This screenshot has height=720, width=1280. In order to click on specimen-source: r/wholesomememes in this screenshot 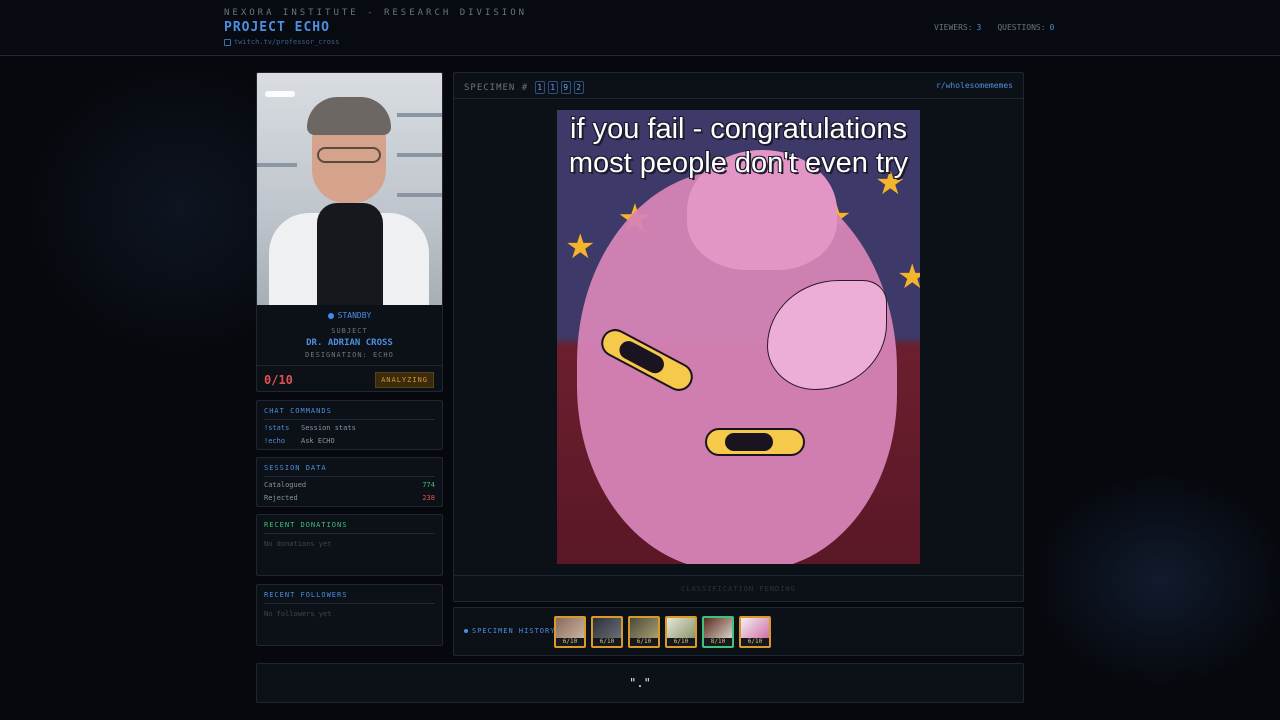, I will do `click(974, 85)`.